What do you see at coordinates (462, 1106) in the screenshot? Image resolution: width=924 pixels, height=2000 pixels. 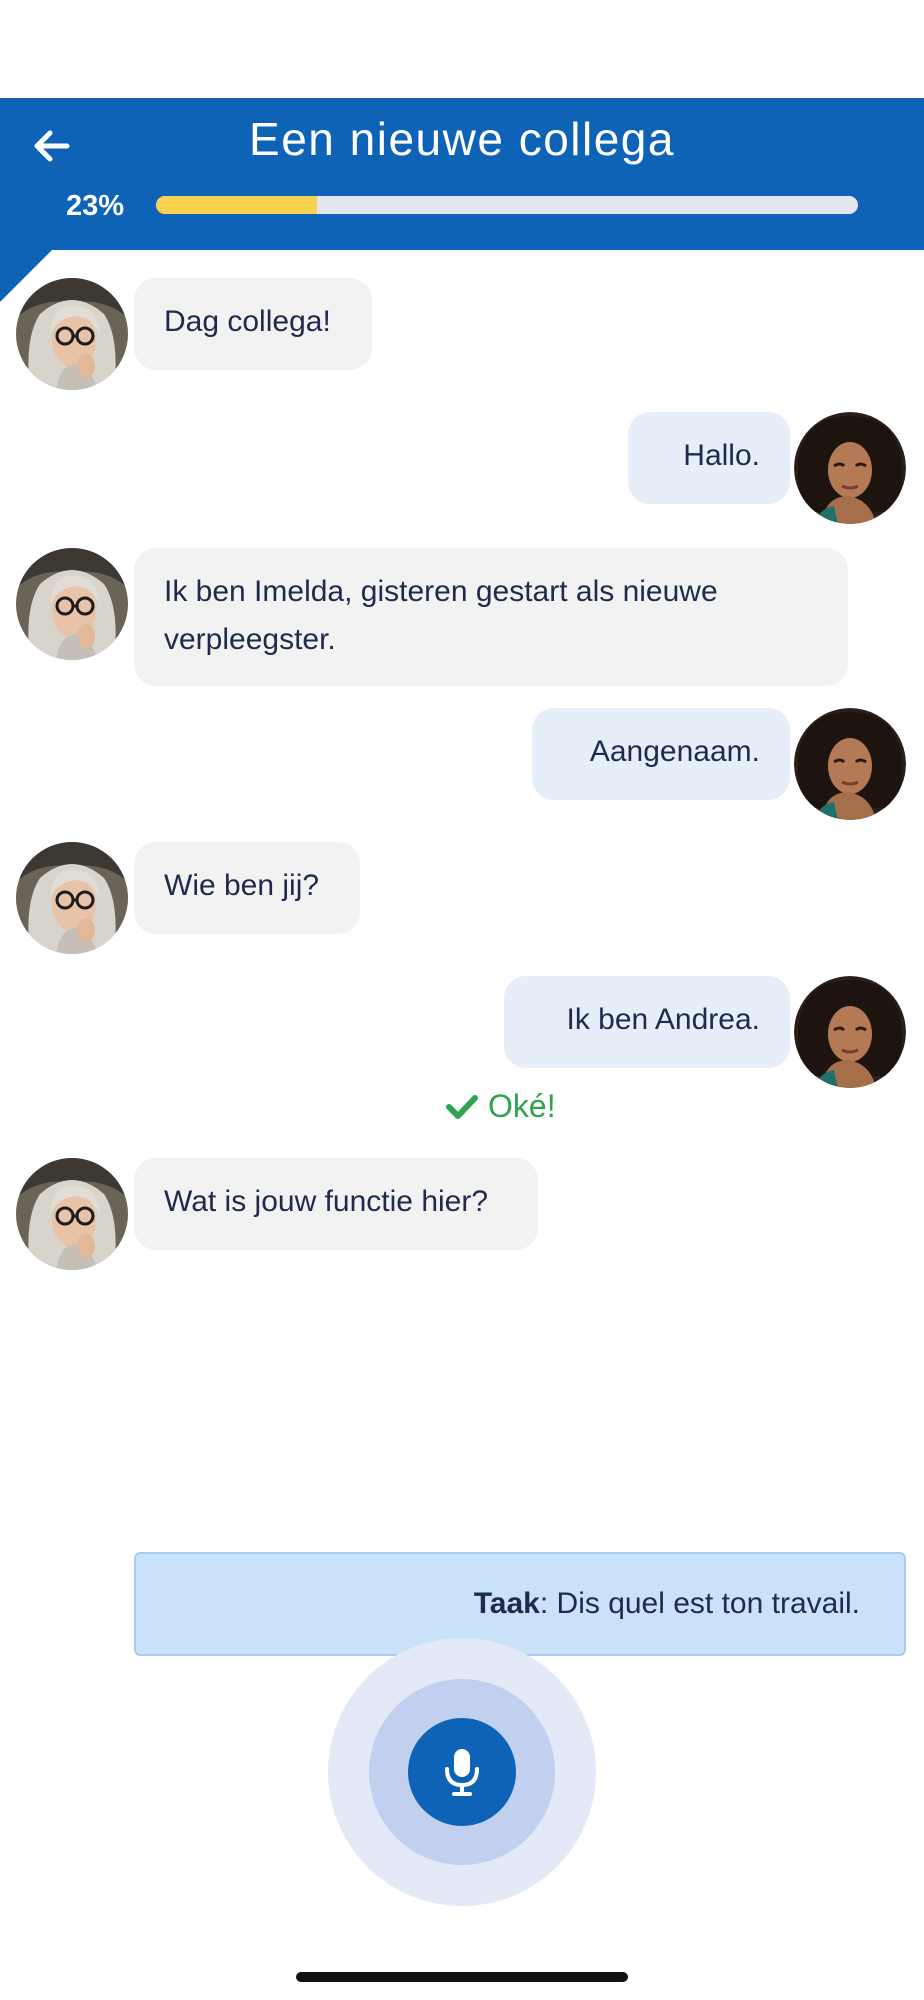 I see `checkmark-icon` at bounding box center [462, 1106].